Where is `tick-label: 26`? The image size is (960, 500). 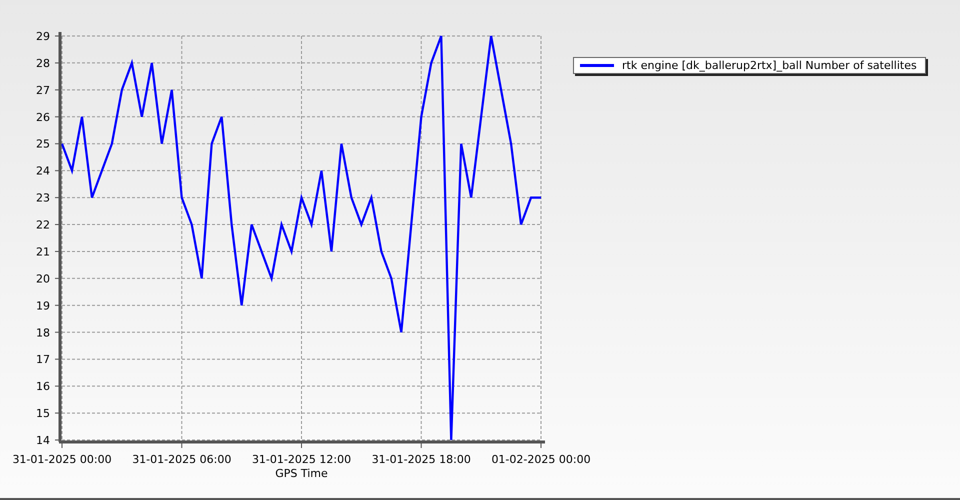 tick-label: 26 is located at coordinates (43, 117).